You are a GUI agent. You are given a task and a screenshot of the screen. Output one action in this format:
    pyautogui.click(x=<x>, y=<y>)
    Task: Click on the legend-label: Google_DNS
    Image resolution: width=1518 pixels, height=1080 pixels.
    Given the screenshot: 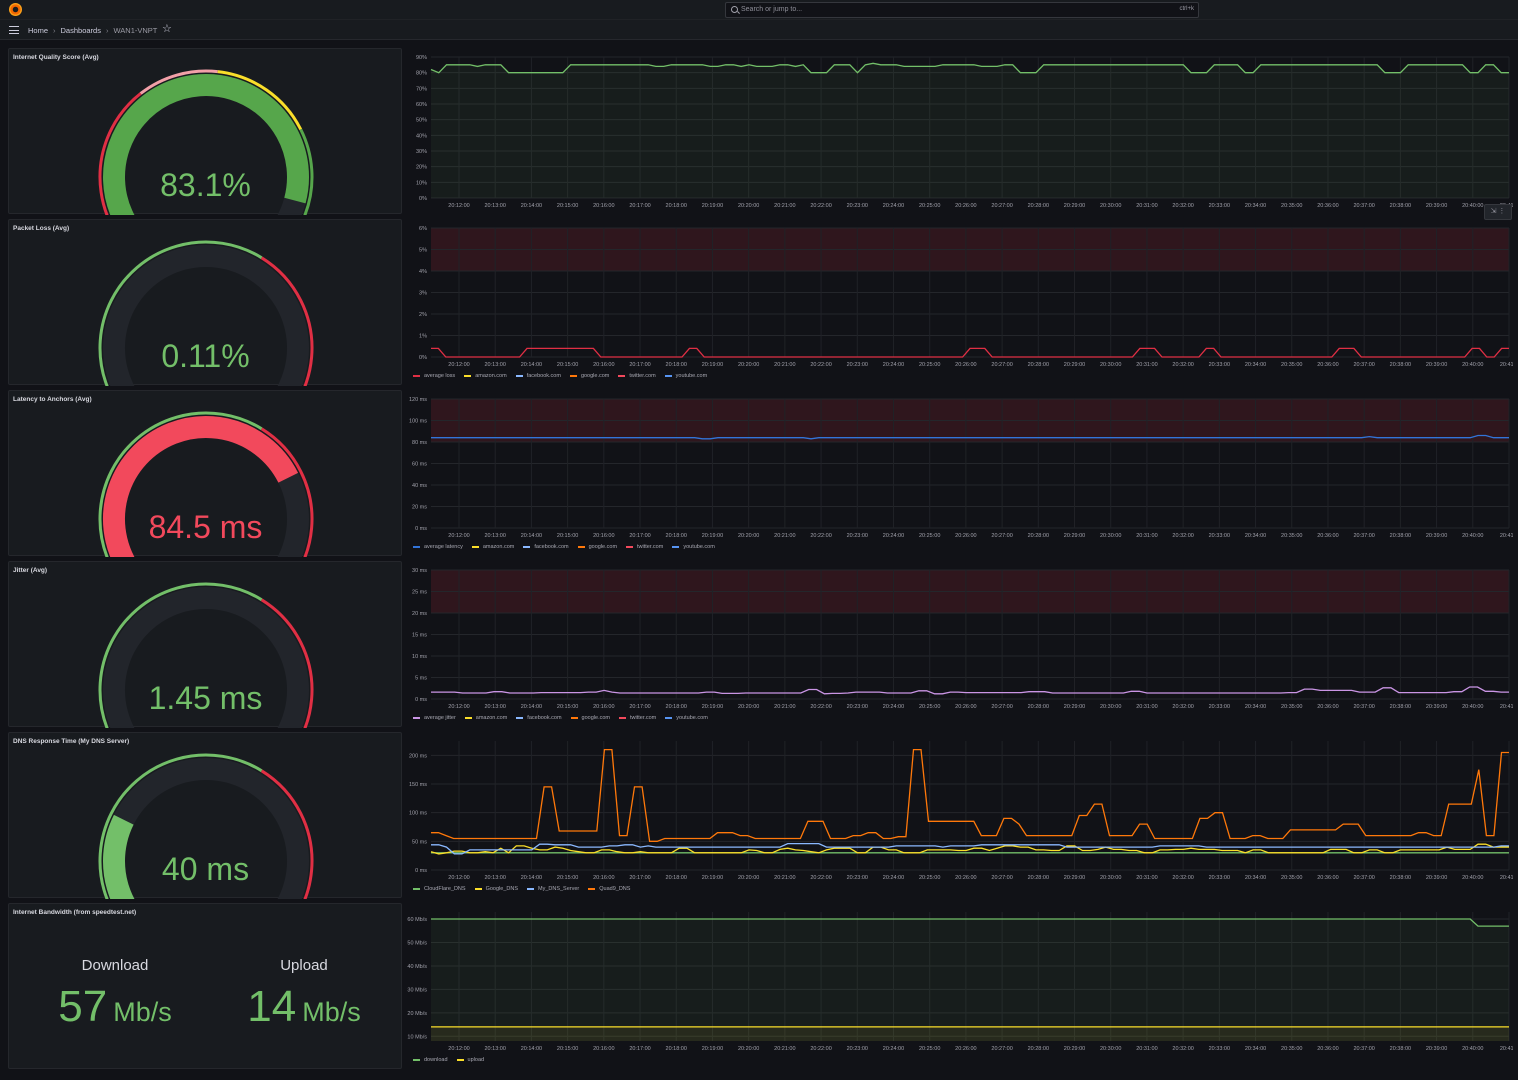 What is the action you would take?
    pyautogui.click(x=501, y=889)
    